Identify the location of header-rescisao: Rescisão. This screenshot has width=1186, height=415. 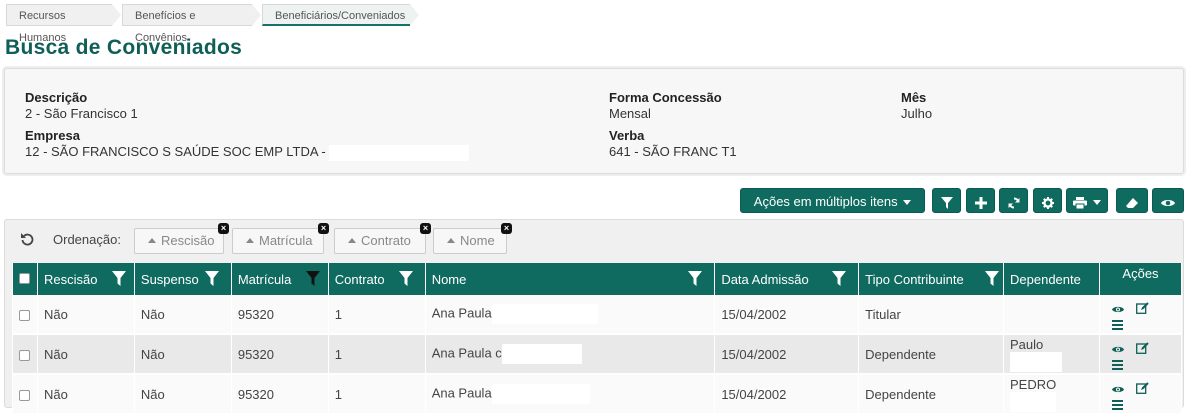
(85, 279).